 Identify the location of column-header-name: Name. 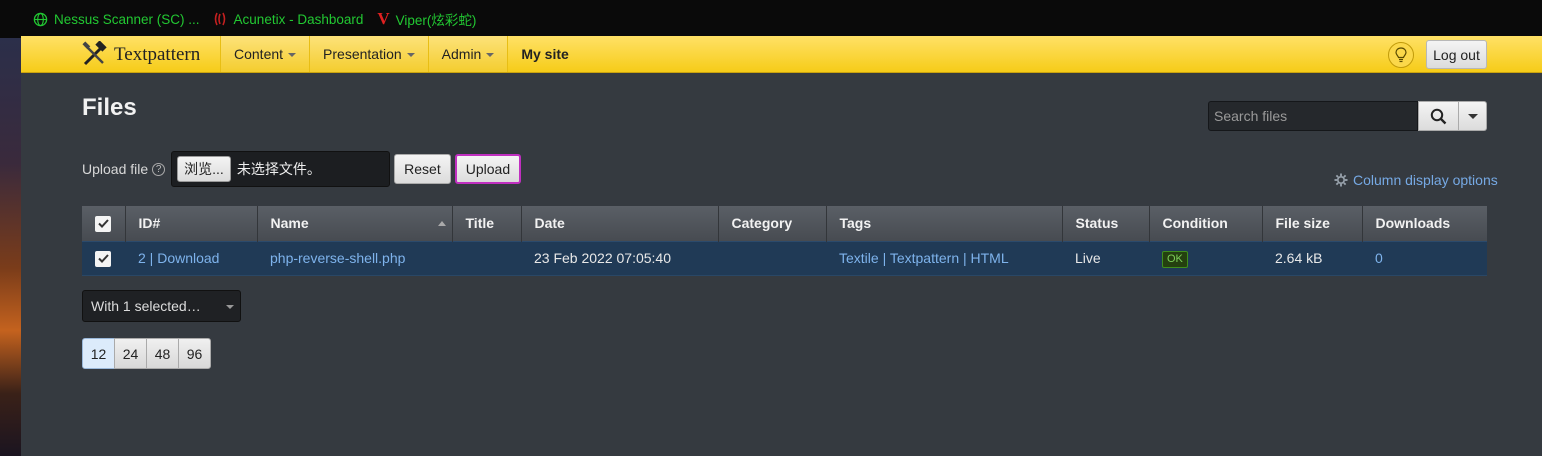
(355, 223).